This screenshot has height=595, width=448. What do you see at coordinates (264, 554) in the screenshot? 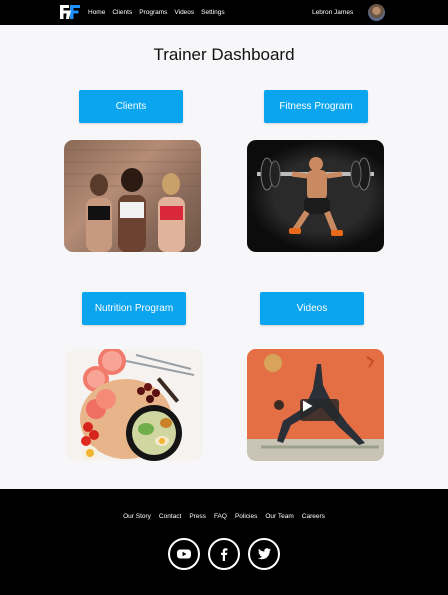
I see `twitter-icon` at bounding box center [264, 554].